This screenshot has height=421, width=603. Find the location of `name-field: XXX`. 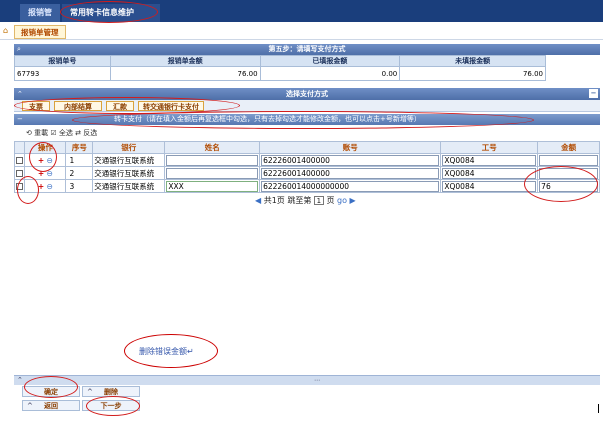

name-field: XXX is located at coordinates (212, 186).